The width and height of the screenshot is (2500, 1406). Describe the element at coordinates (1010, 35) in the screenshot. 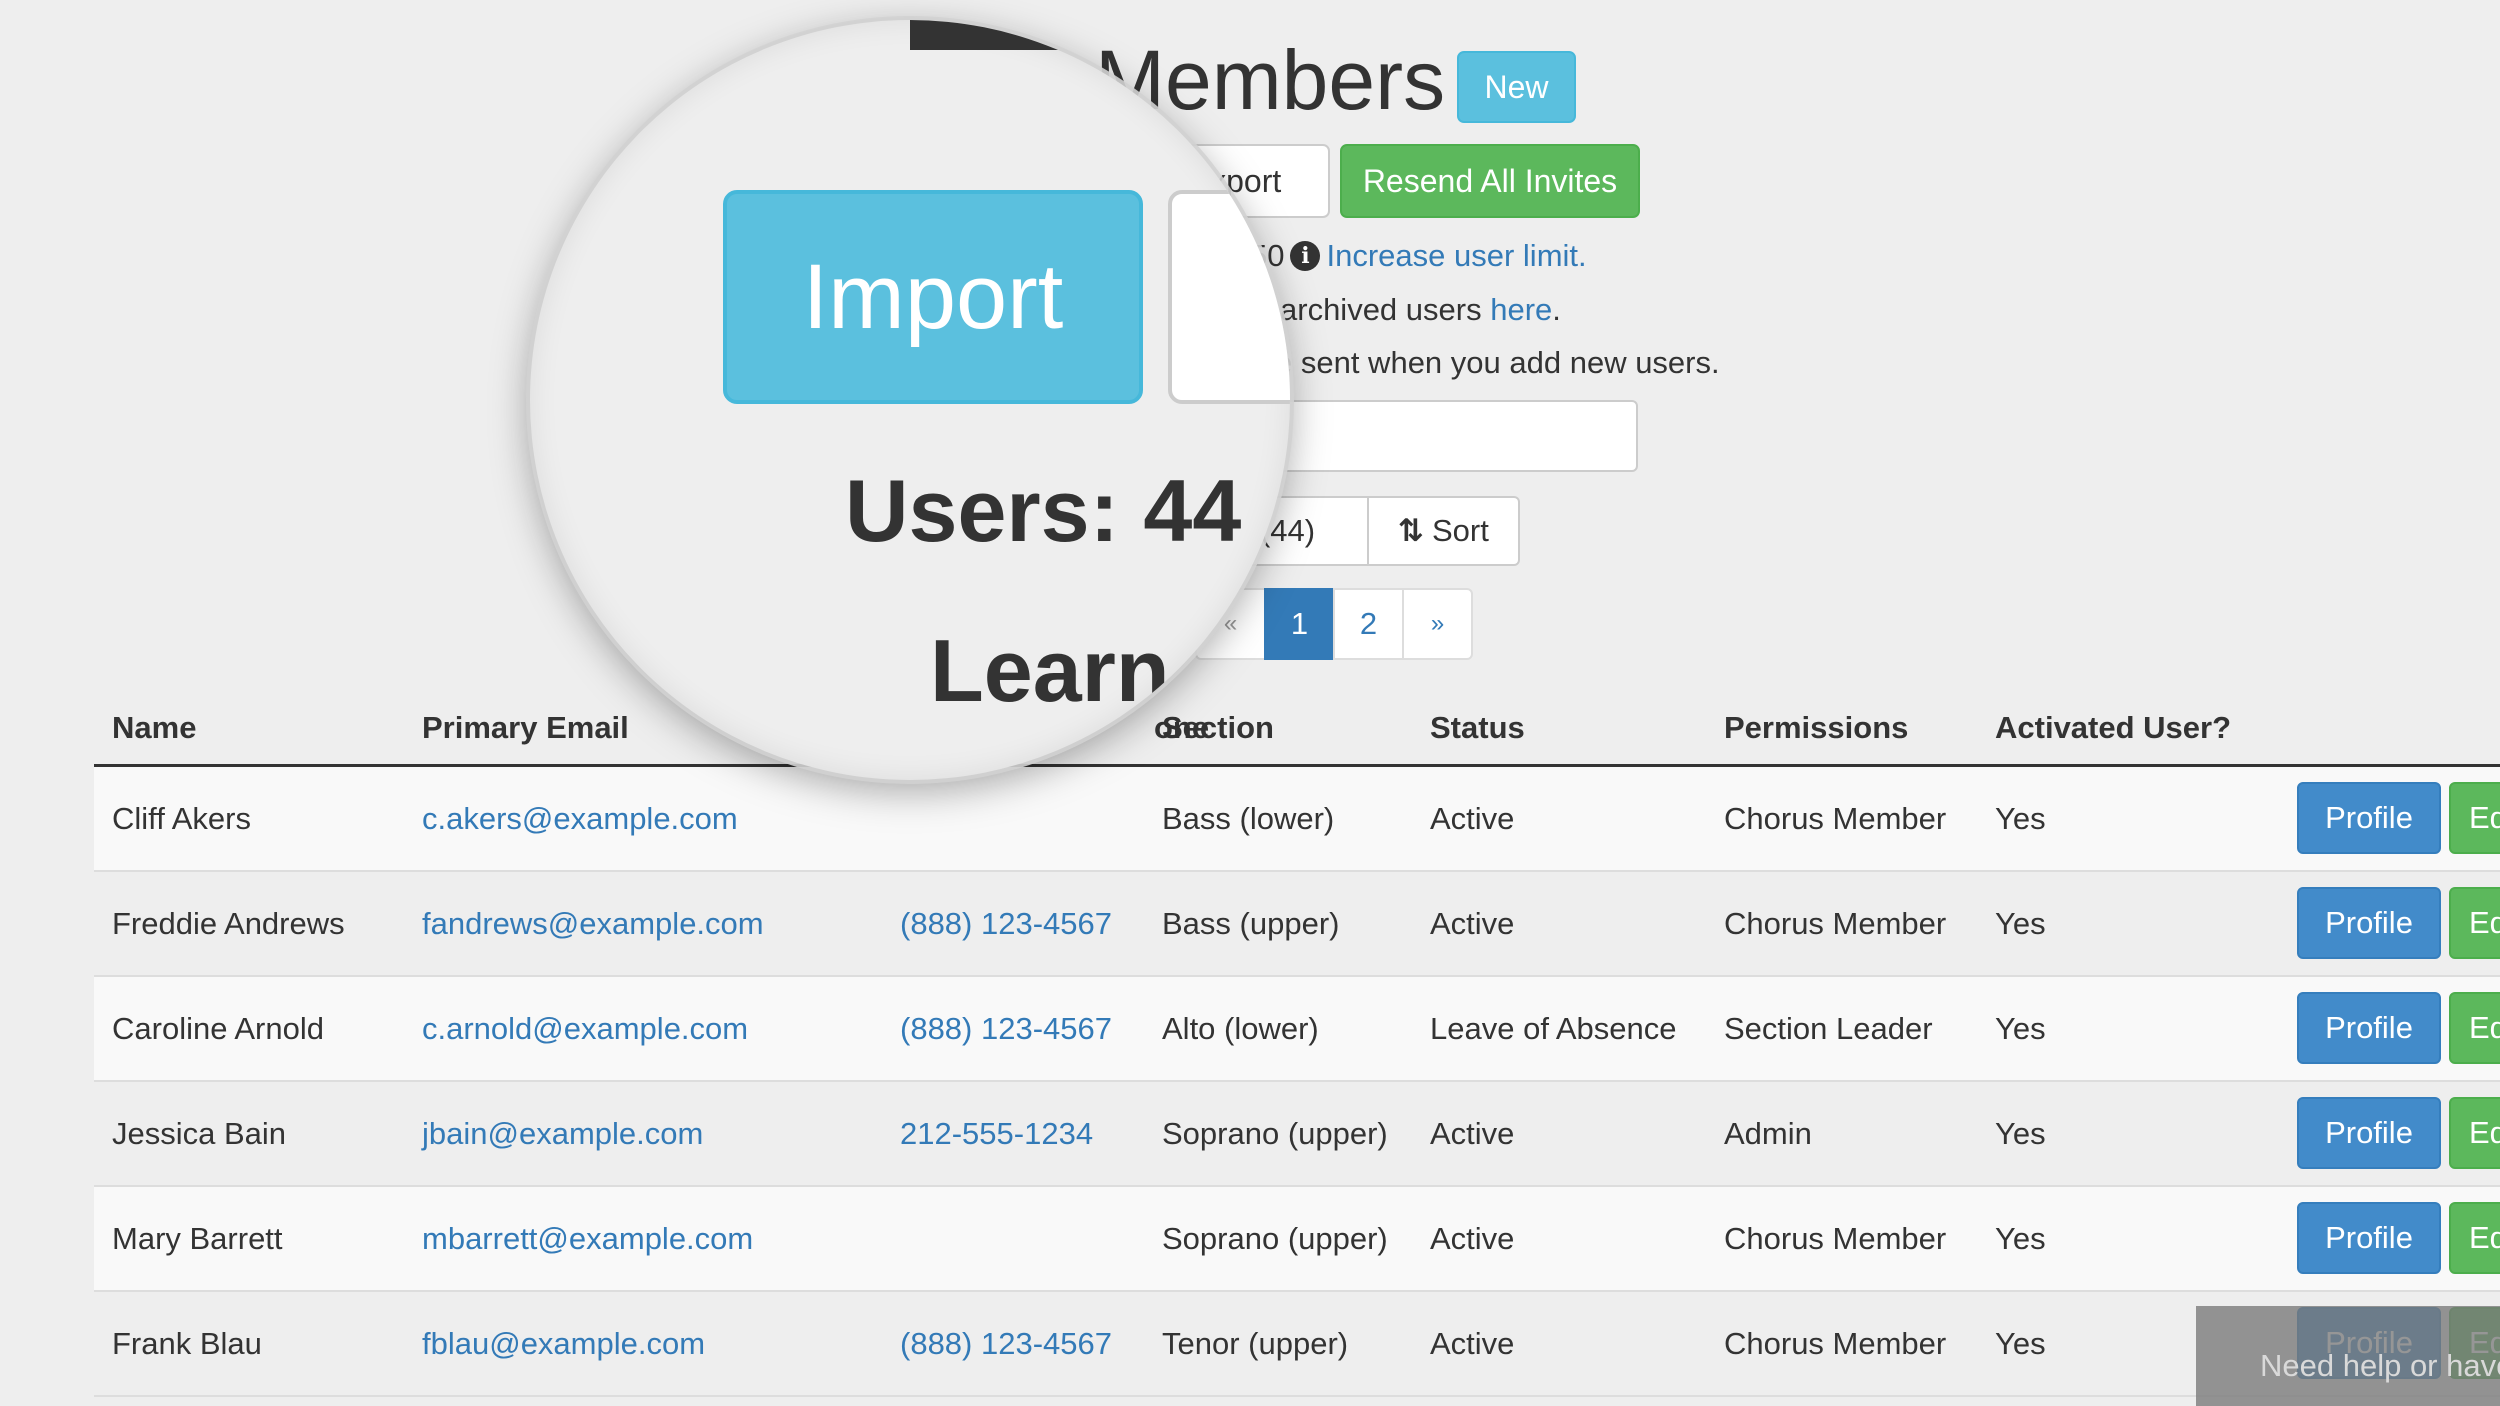

I see `magnified-title-fragment` at that location.